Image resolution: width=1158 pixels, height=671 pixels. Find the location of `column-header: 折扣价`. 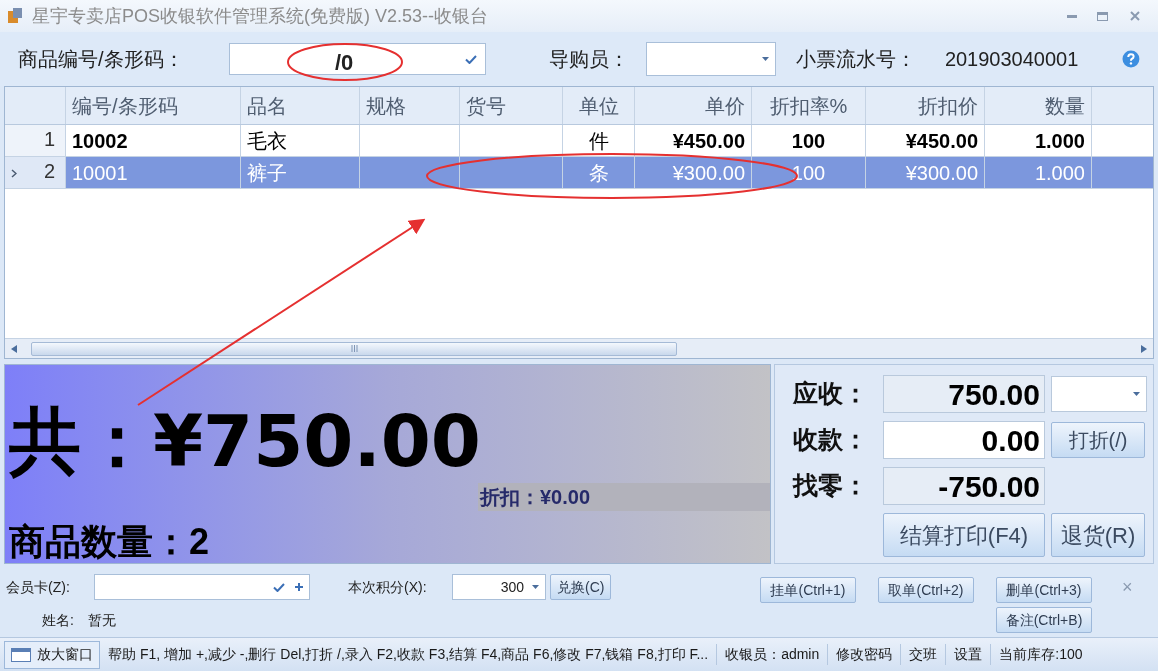

column-header: 折扣价 is located at coordinates (948, 105).